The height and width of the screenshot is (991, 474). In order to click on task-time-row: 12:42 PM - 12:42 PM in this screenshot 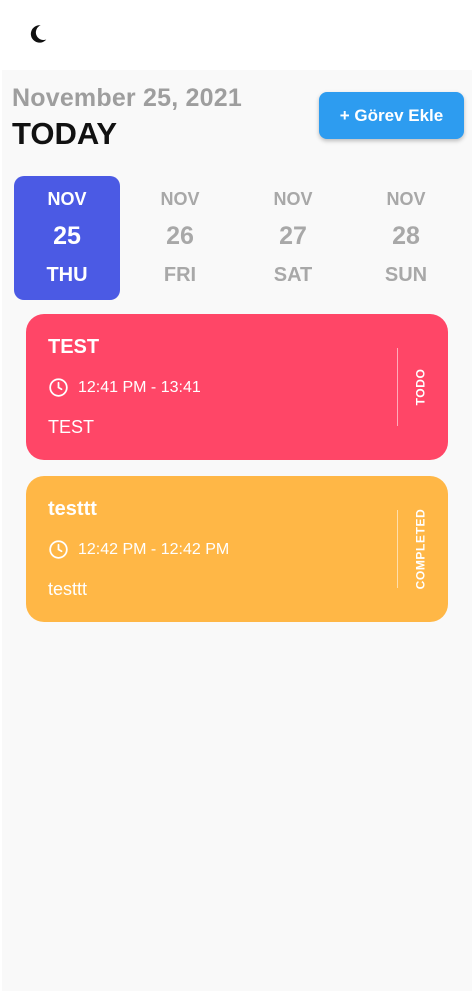, I will do `click(138, 549)`.